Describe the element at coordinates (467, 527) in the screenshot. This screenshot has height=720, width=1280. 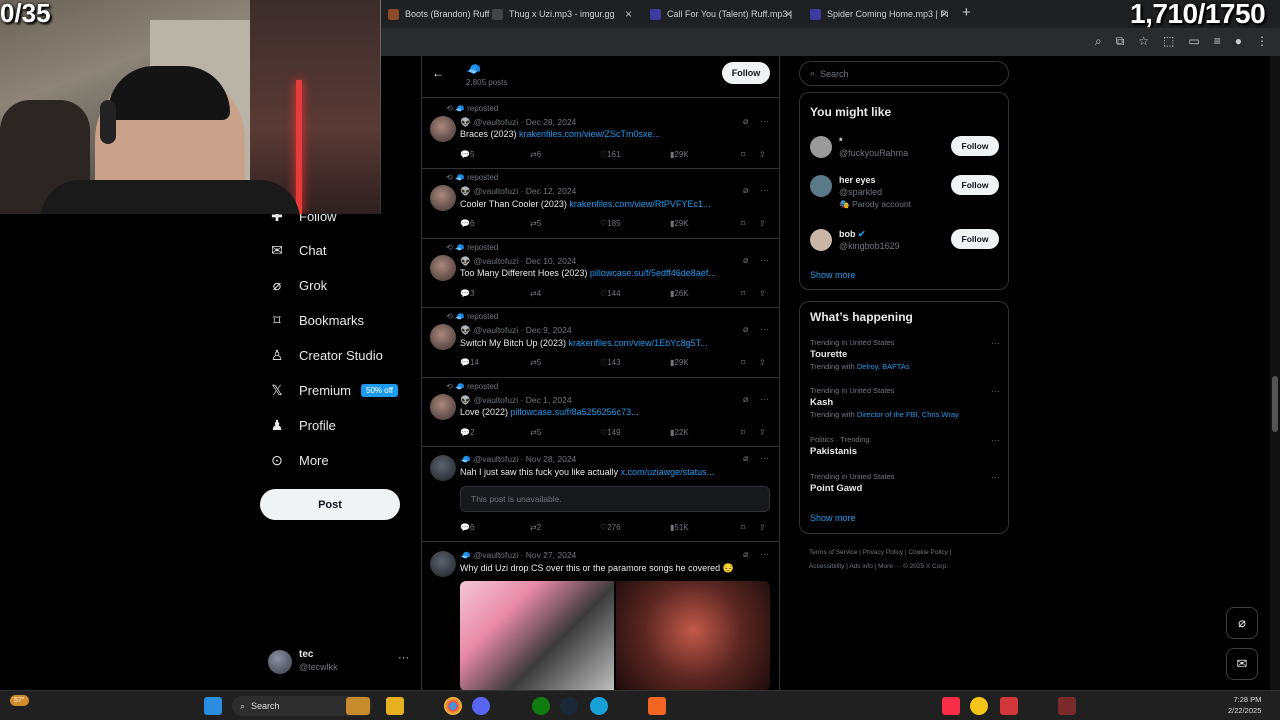
I see `reply-button: 💬 6` at that location.